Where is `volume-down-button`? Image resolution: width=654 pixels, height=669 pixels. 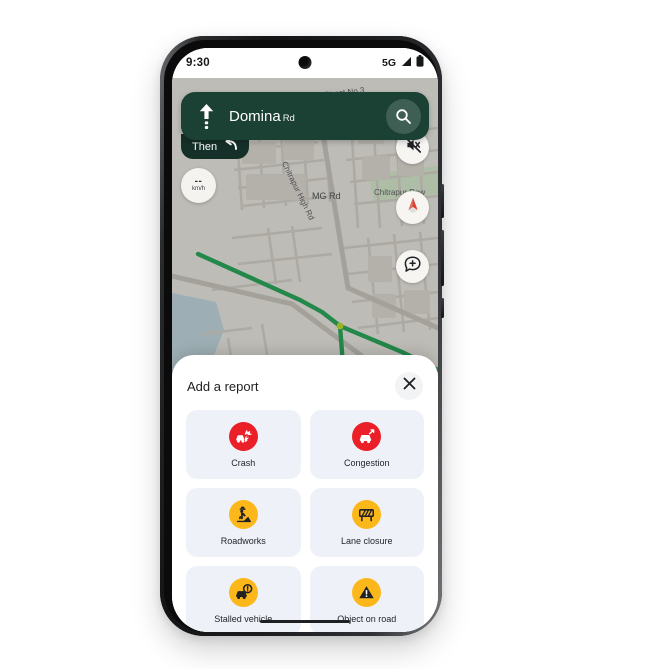 volume-down-button is located at coordinates (442, 308).